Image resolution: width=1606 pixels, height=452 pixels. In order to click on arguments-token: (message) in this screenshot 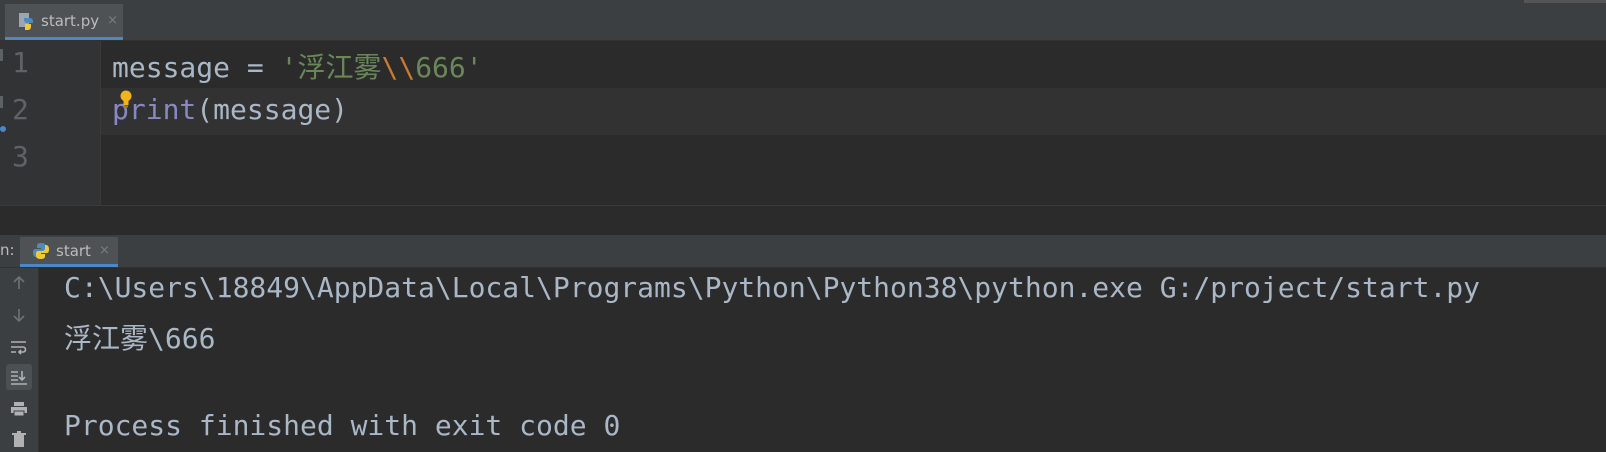, I will do `click(272, 109)`.